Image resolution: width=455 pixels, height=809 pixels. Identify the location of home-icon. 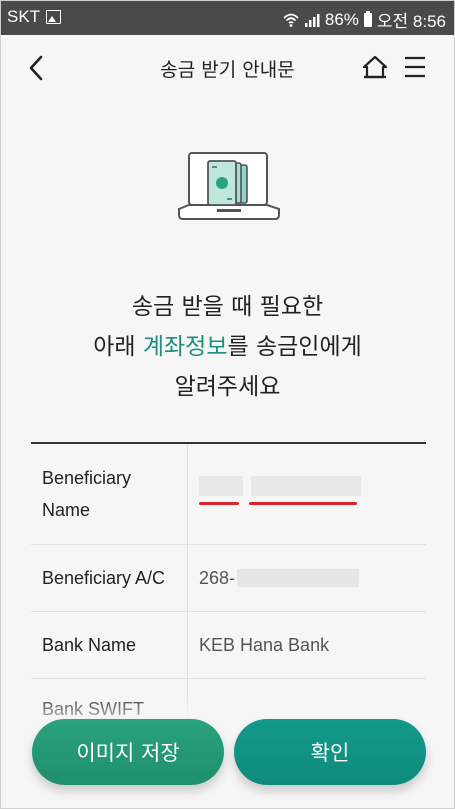
(375, 67).